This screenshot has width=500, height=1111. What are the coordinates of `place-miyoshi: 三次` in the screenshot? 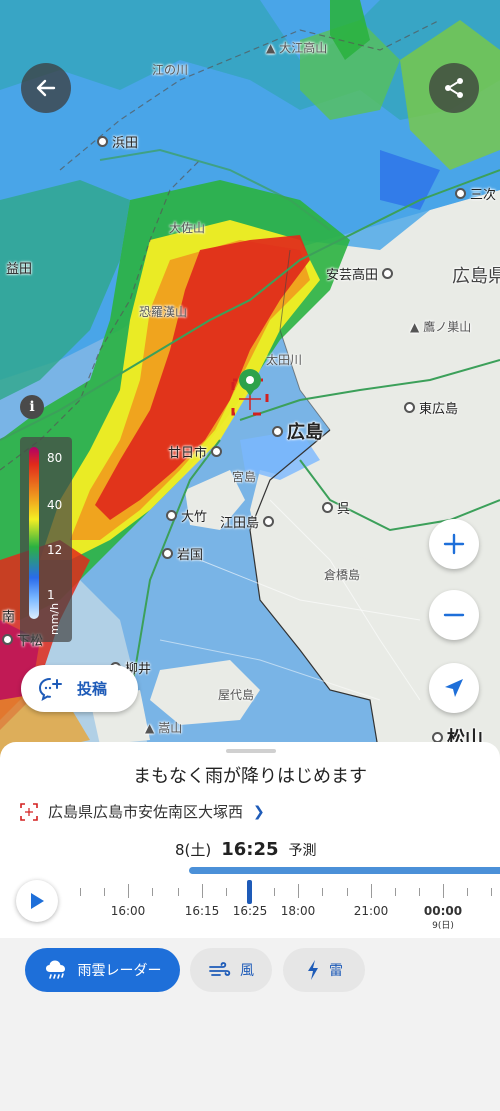 It's located at (475, 193).